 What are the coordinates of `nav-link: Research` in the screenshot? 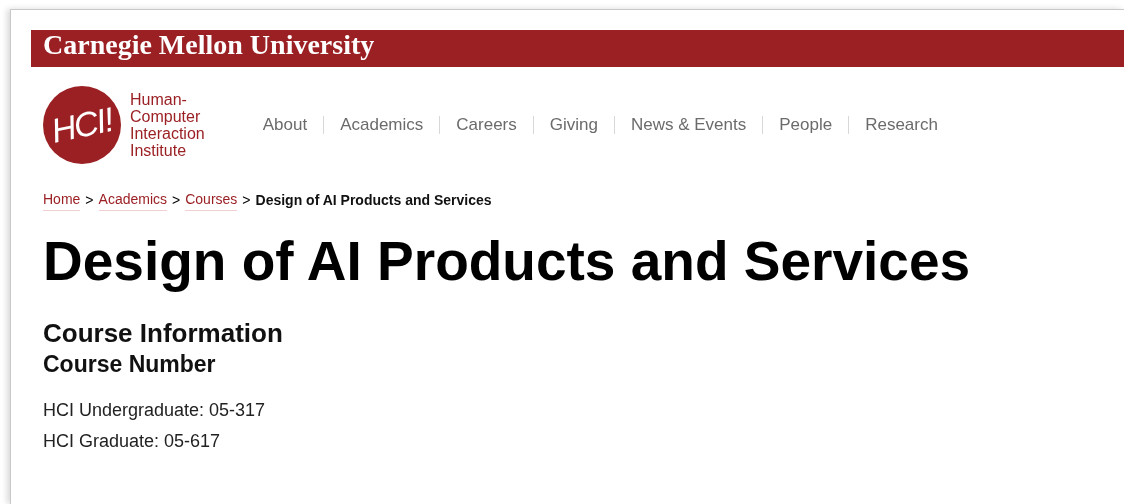 It's located at (901, 125).